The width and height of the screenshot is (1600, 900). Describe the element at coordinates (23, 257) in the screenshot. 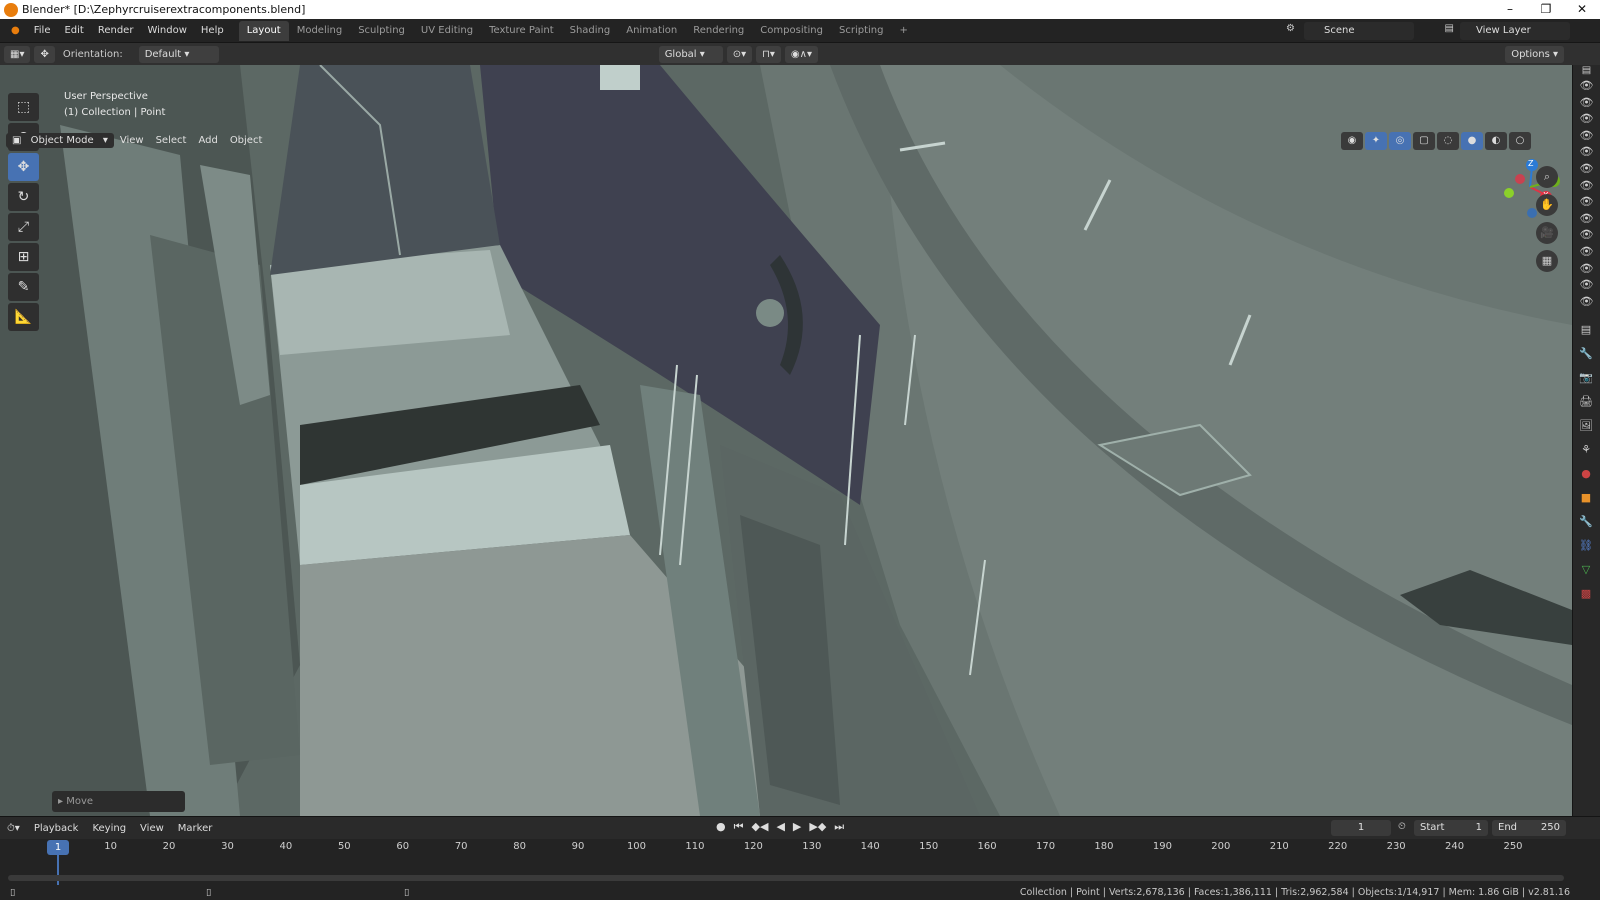

I see `transform-icon: ⊞` at that location.